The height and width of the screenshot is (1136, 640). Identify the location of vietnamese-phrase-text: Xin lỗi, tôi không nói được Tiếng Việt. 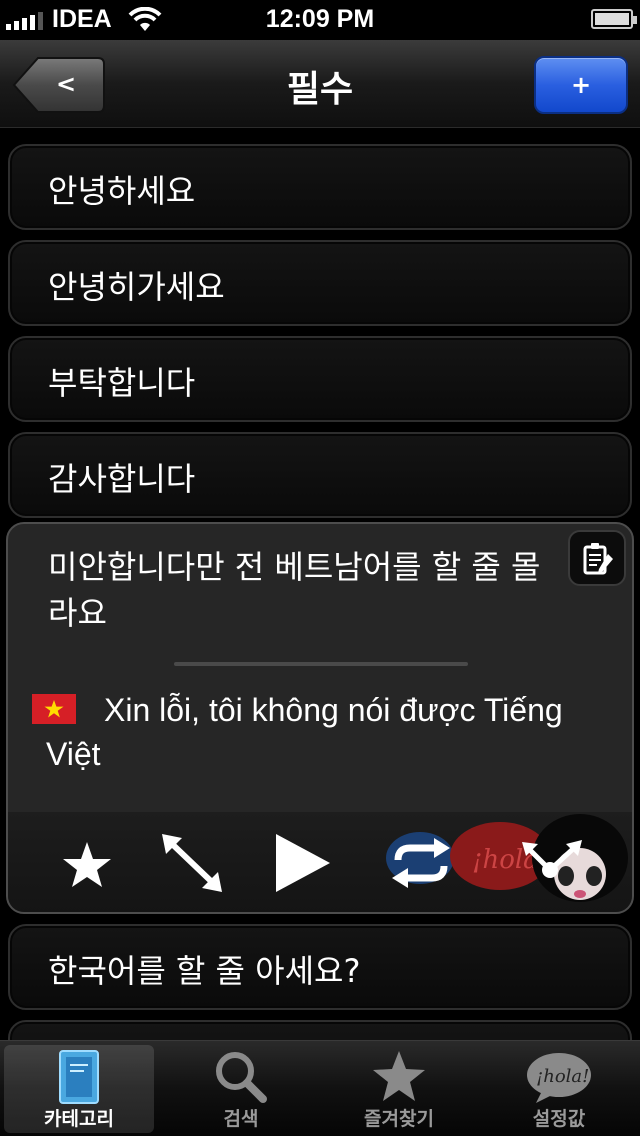
(304, 732).